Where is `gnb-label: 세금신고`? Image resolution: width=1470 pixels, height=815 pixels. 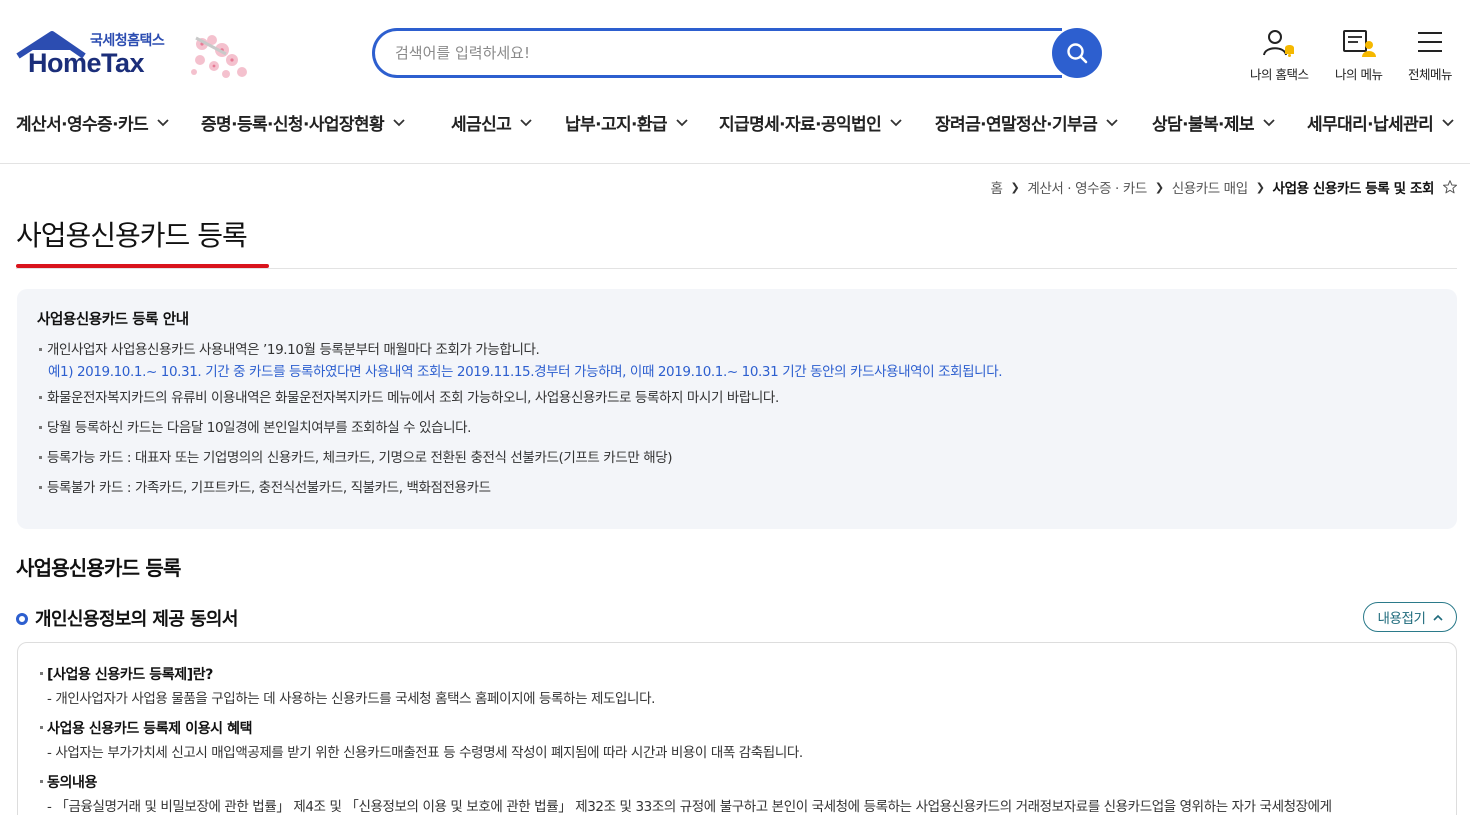
gnb-label: 세금신고 is located at coordinates (481, 125).